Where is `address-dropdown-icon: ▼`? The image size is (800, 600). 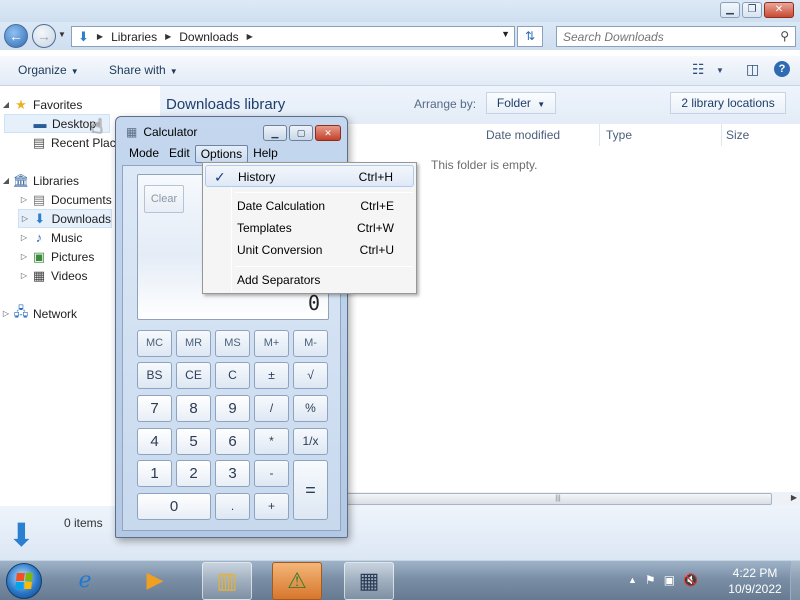 address-dropdown-icon: ▼ is located at coordinates (505, 34).